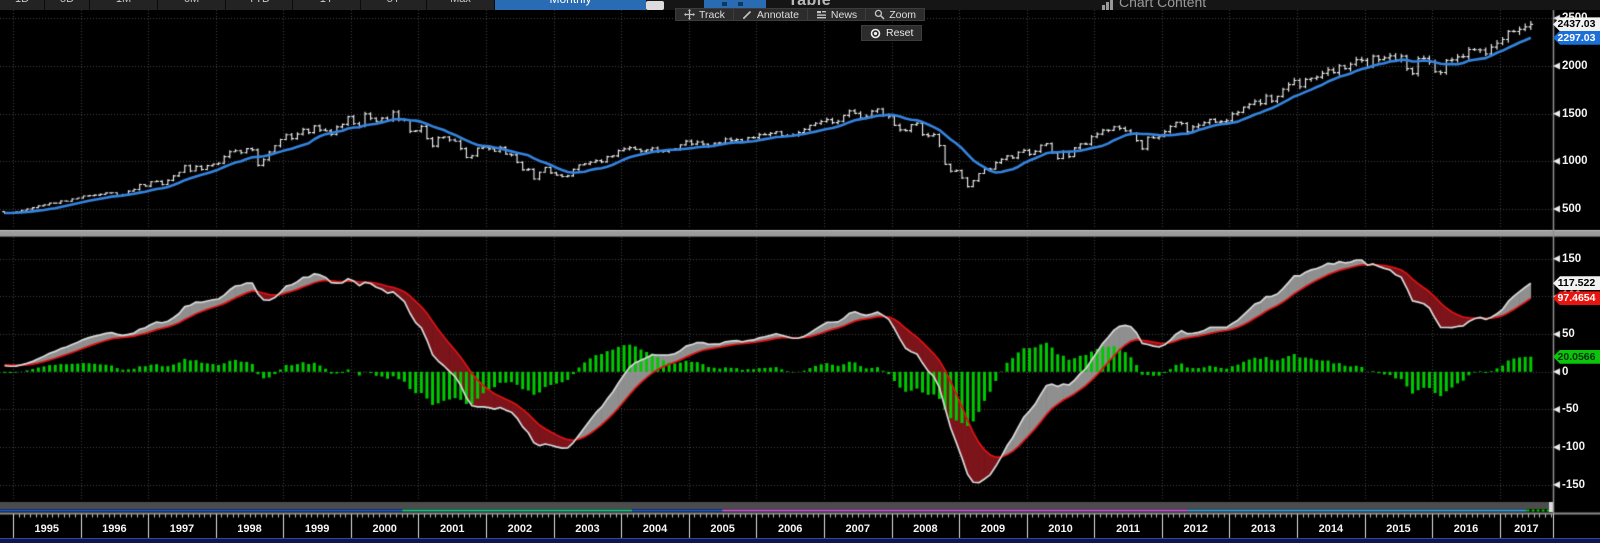  What do you see at coordinates (655, 528) in the screenshot?
I see `year-label-2004: 2004` at bounding box center [655, 528].